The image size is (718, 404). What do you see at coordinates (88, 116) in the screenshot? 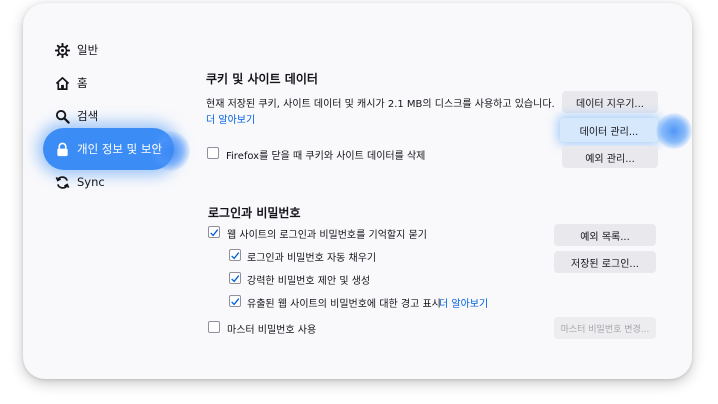
I see `sidebar-item-label: 검색` at bounding box center [88, 116].